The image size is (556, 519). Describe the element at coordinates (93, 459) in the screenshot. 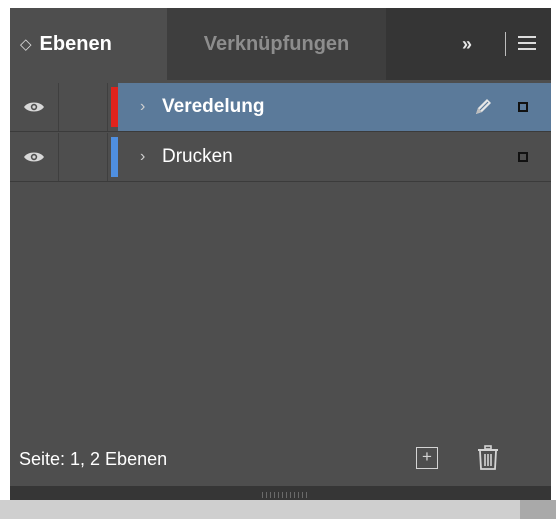

I see `status-text: Seite: 1, 2 Ebenen` at that location.